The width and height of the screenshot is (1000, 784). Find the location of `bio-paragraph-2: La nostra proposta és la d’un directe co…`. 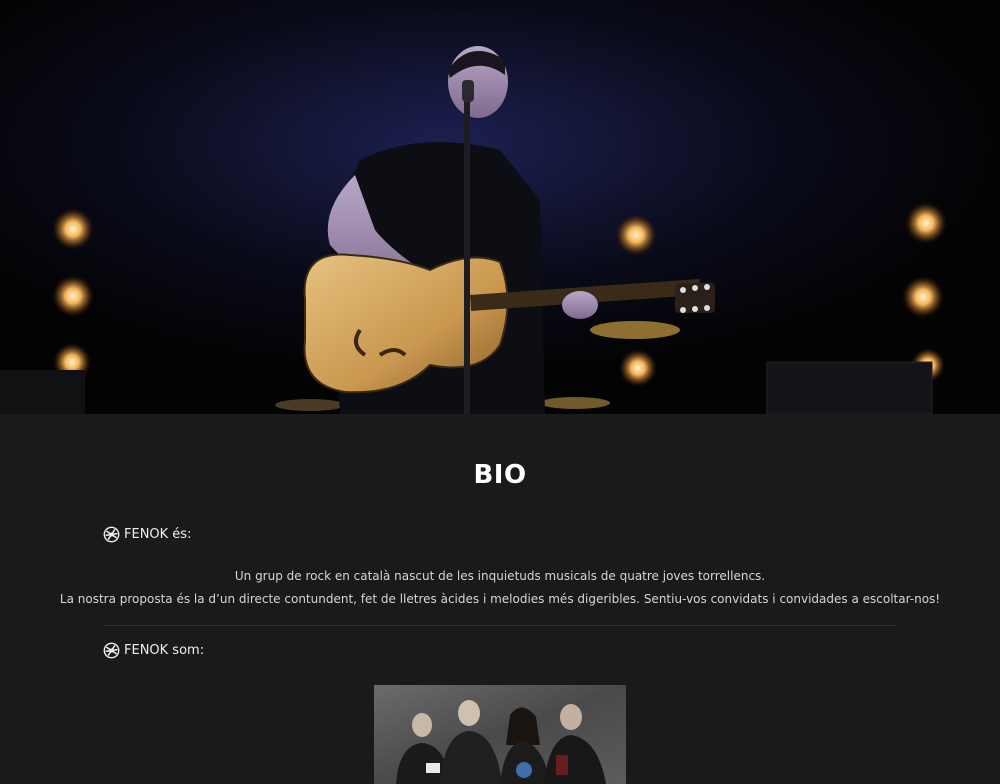

bio-paragraph-2: La nostra proposta és la d’un directe co… is located at coordinates (500, 599).